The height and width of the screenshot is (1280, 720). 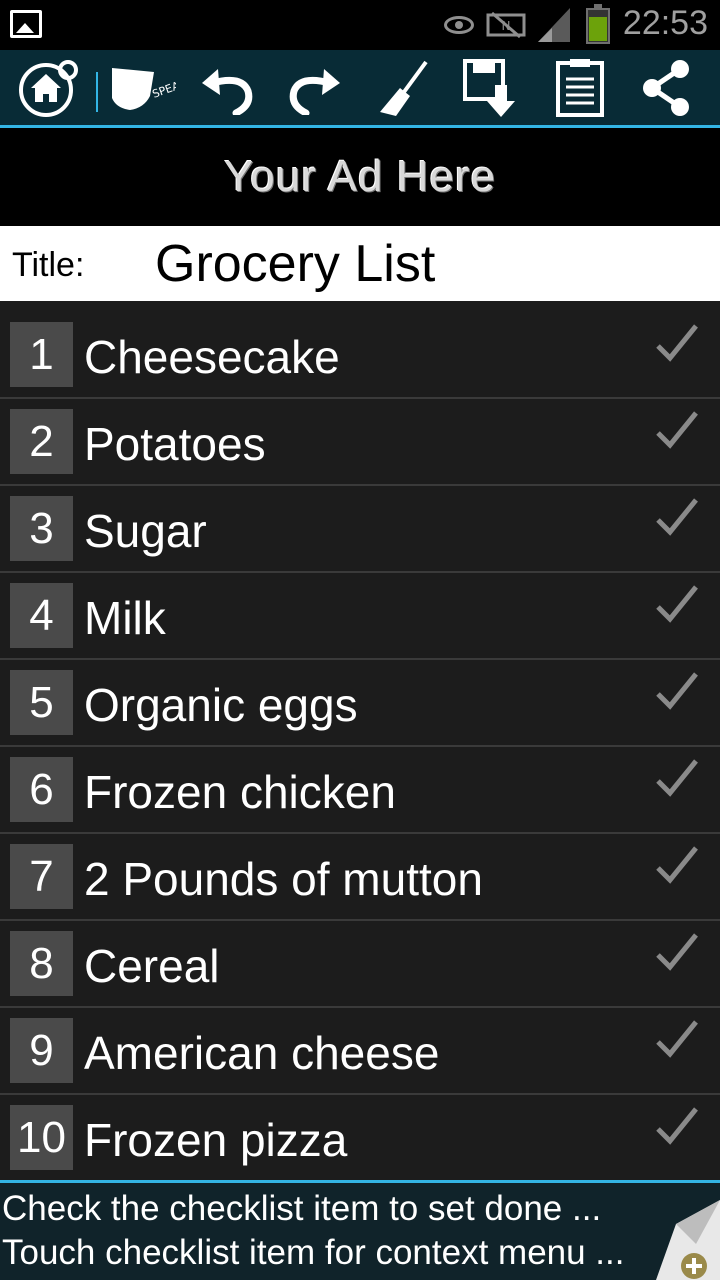 I want to click on status-bar: N 22:53, so click(x=360, y=25).